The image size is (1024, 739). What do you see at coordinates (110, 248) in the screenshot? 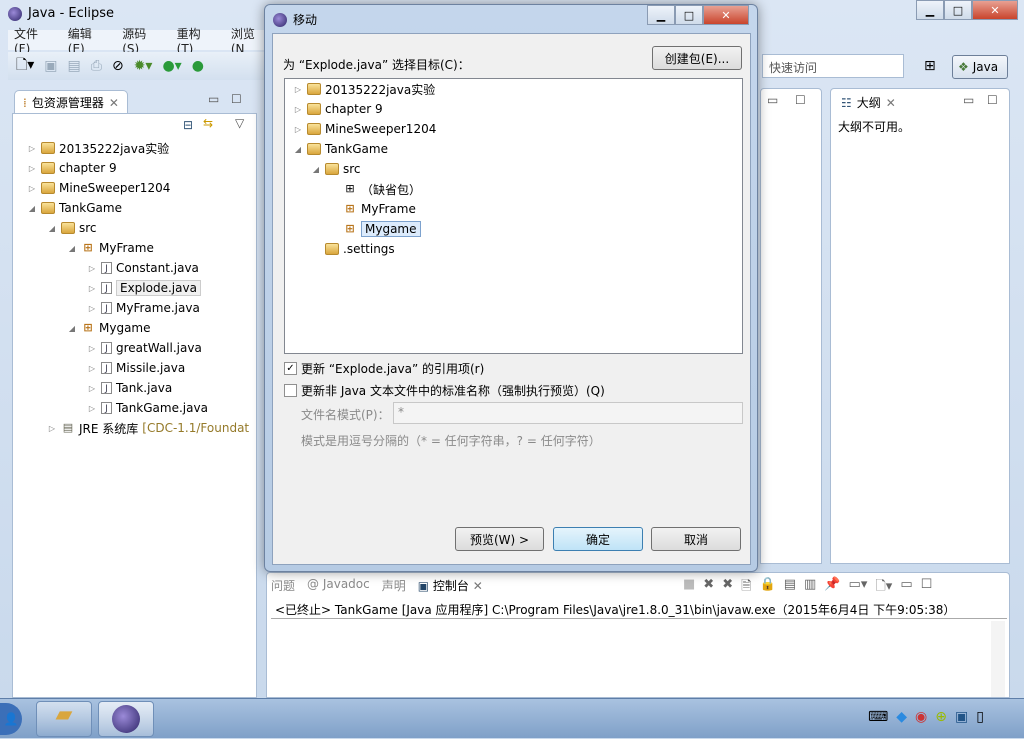
I see `tree-item: ◢ ⊞ MyFrame` at bounding box center [110, 248].